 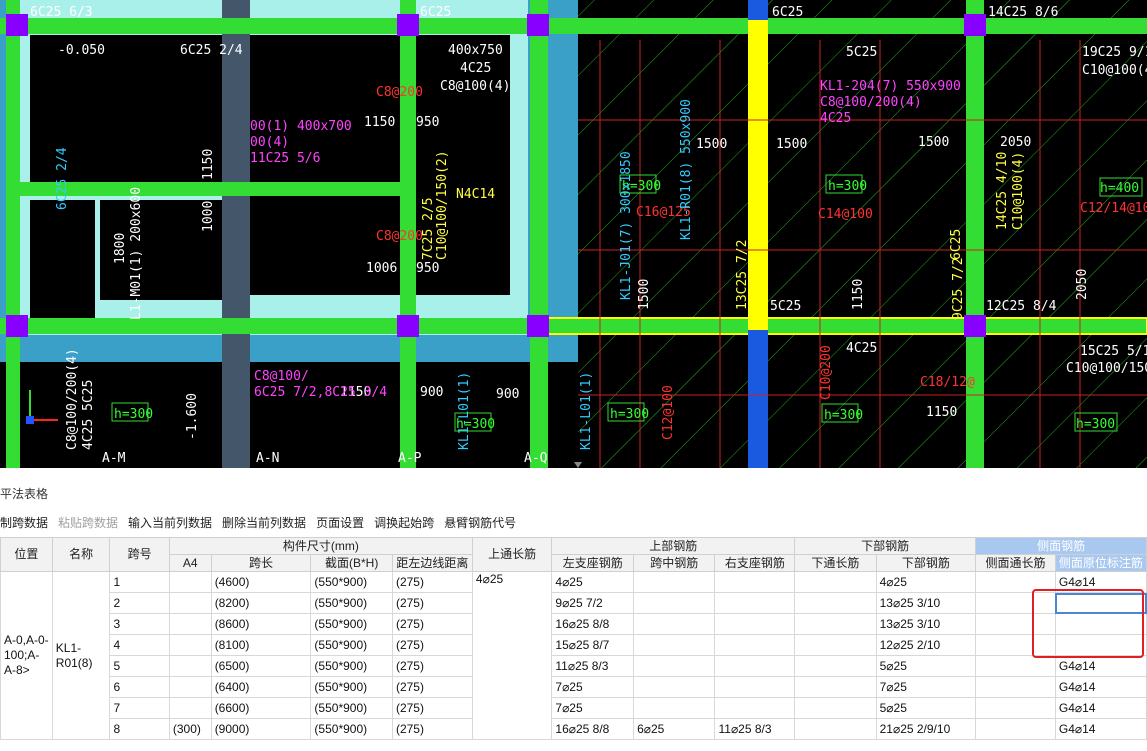 What do you see at coordinates (139, 582) in the screenshot?
I see `cell-span: 1` at bounding box center [139, 582].